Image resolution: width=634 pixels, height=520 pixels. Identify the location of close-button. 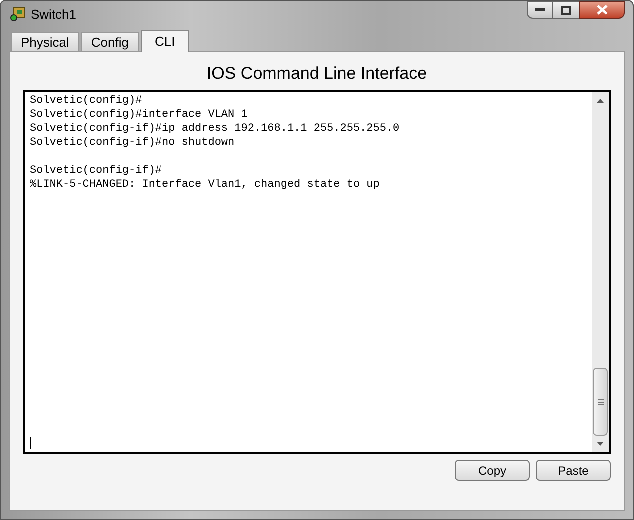
(602, 10).